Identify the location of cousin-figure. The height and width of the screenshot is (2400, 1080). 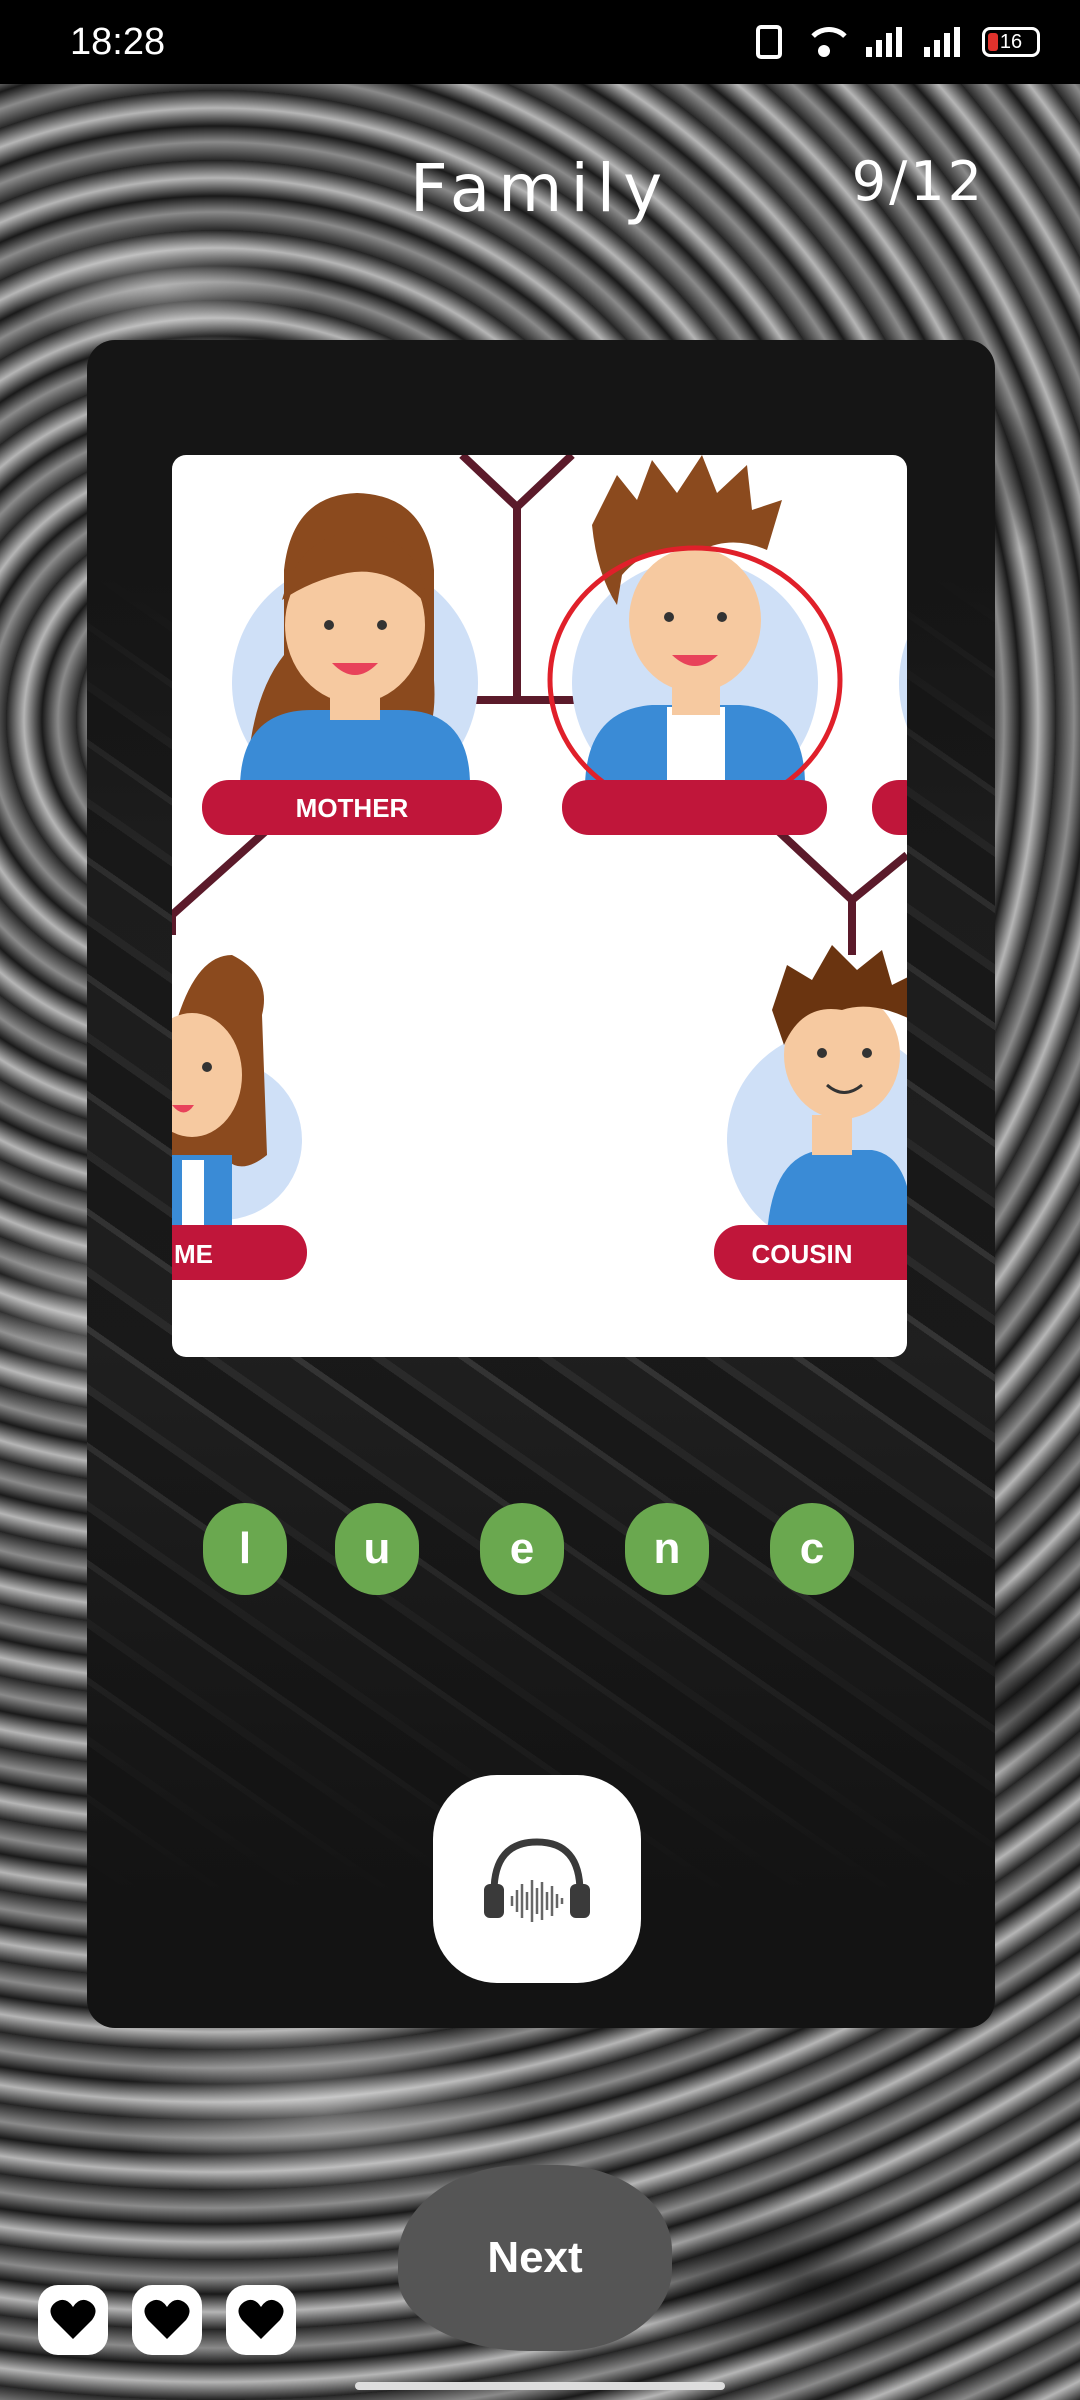
(817, 1097).